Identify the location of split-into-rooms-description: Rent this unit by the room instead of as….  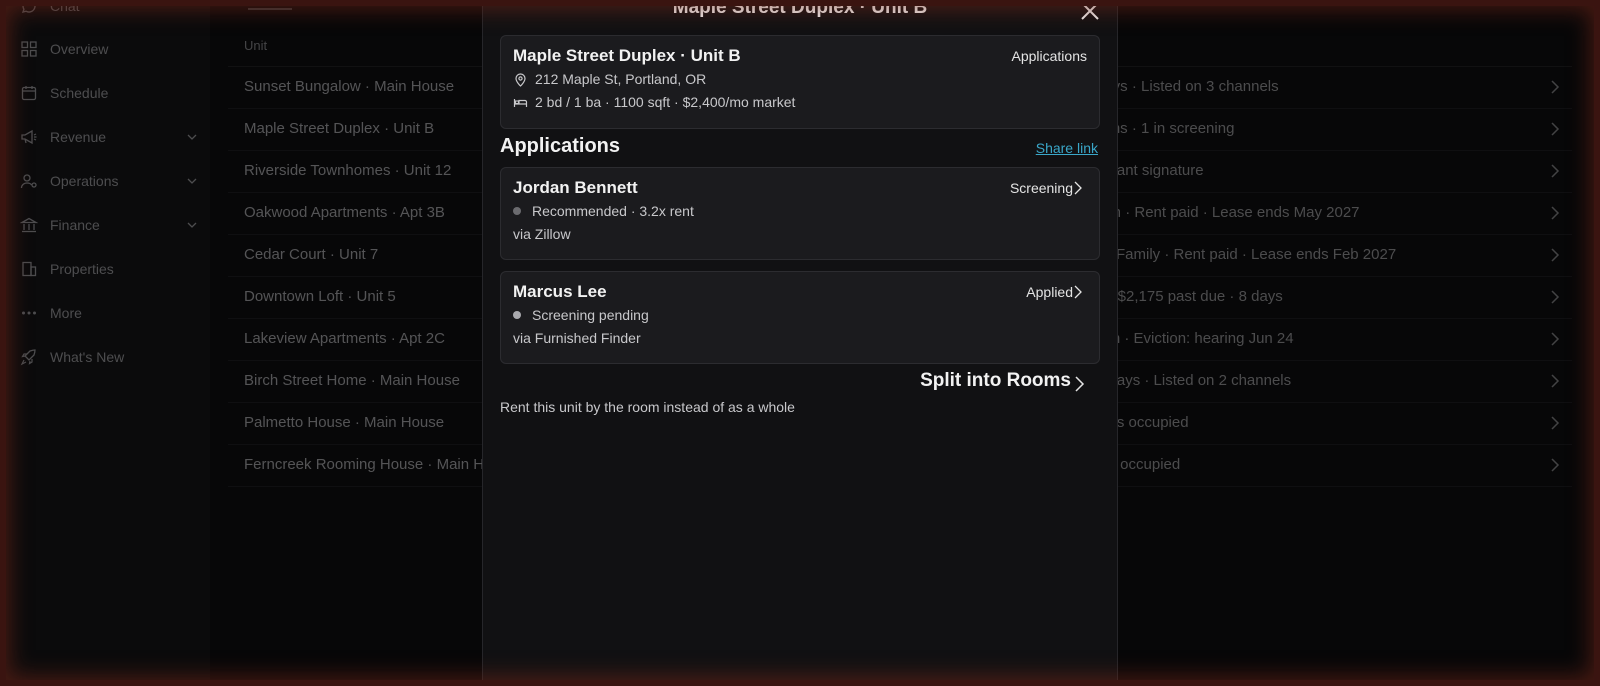
(647, 407).